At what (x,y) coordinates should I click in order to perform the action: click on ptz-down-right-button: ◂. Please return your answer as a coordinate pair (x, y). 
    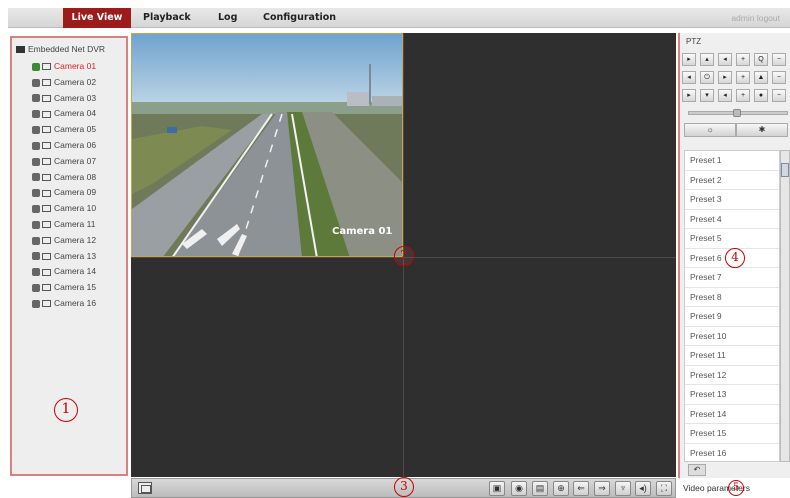
    Looking at the image, I should click on (725, 95).